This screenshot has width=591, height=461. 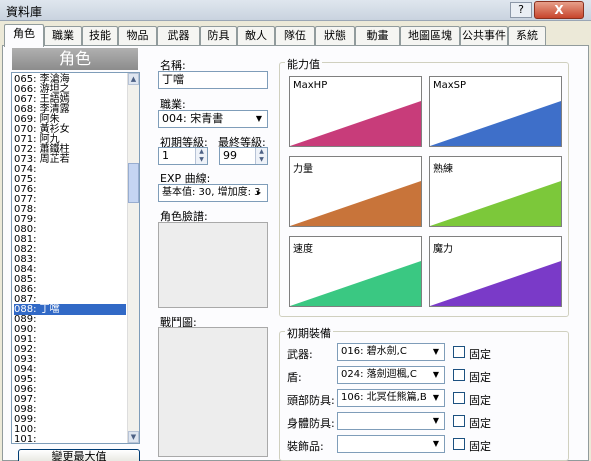 I want to click on equipment-slot-label: 裝飾品:, so click(x=305, y=446).